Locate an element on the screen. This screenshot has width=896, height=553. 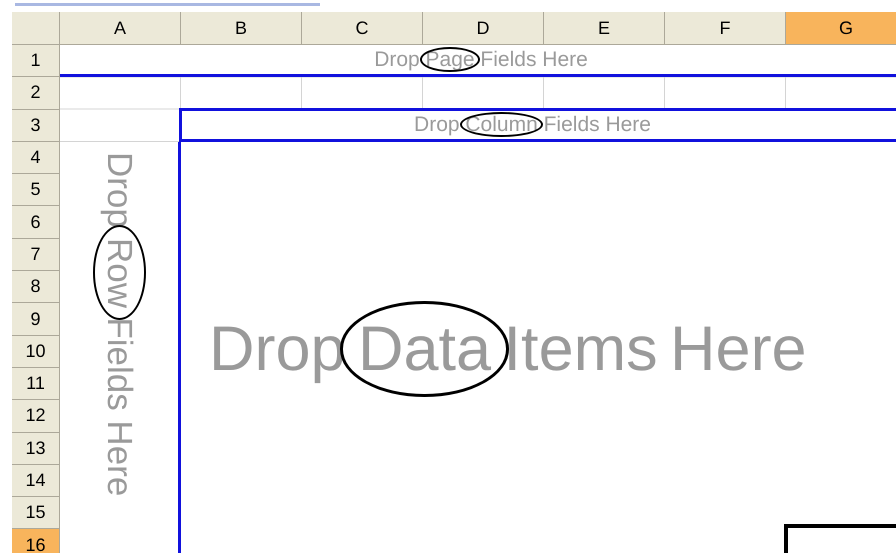
row-header: 10 is located at coordinates (36, 352).